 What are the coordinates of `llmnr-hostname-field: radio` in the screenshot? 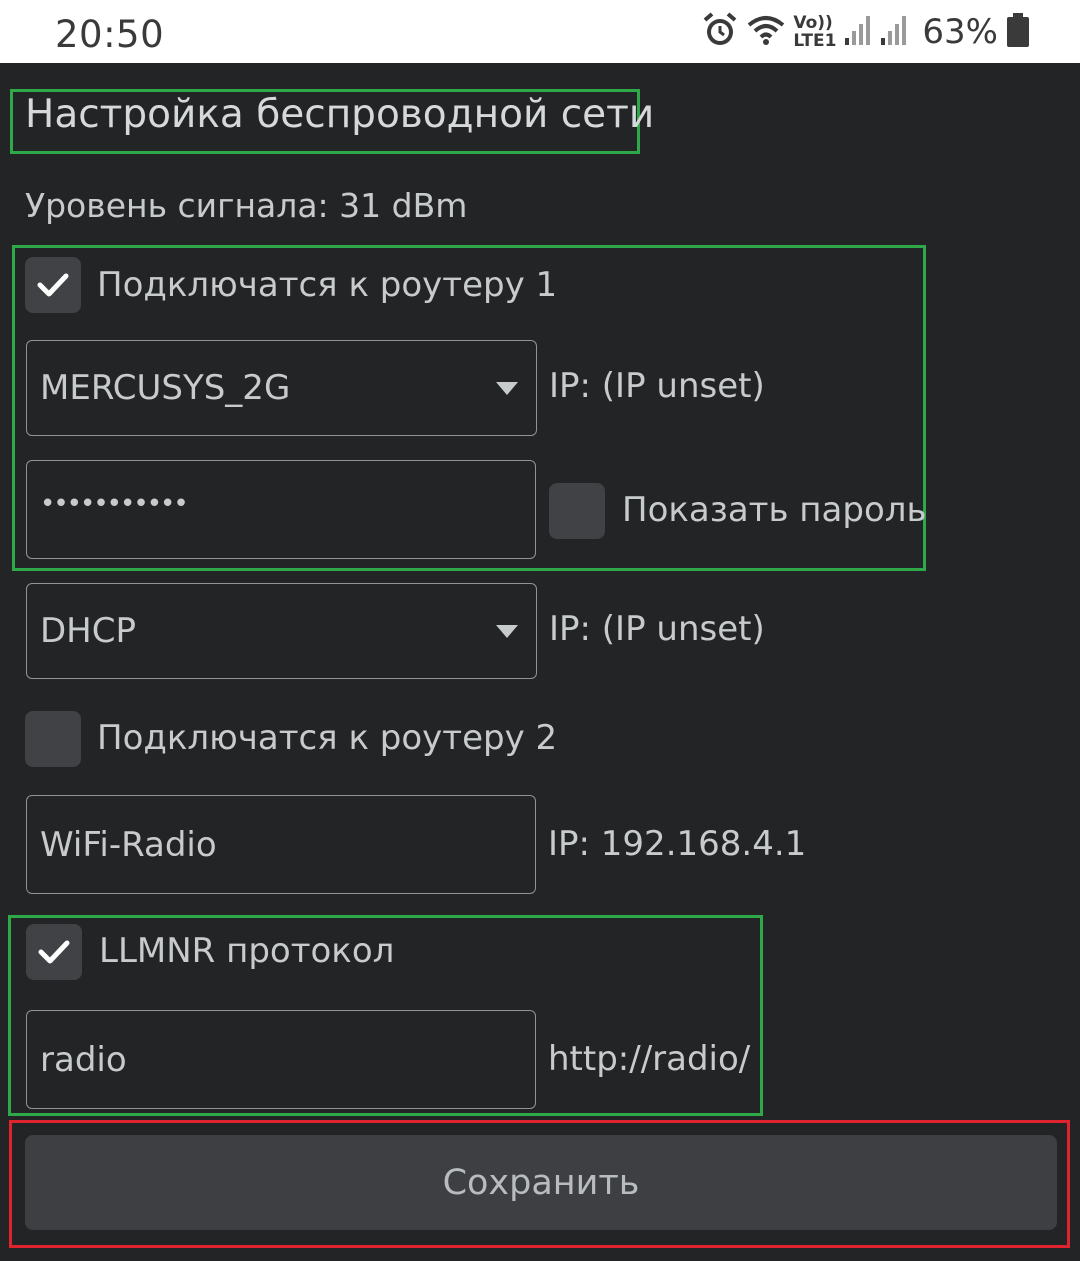 It's located at (281, 1059).